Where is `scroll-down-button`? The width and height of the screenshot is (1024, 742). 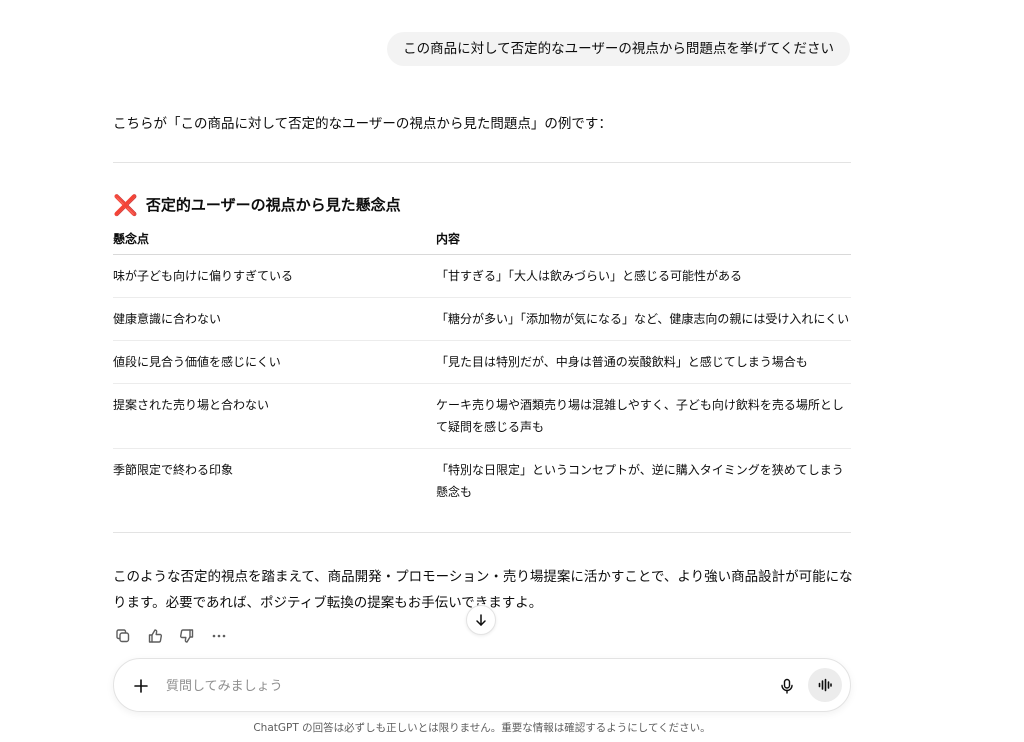
scroll-down-button is located at coordinates (481, 620).